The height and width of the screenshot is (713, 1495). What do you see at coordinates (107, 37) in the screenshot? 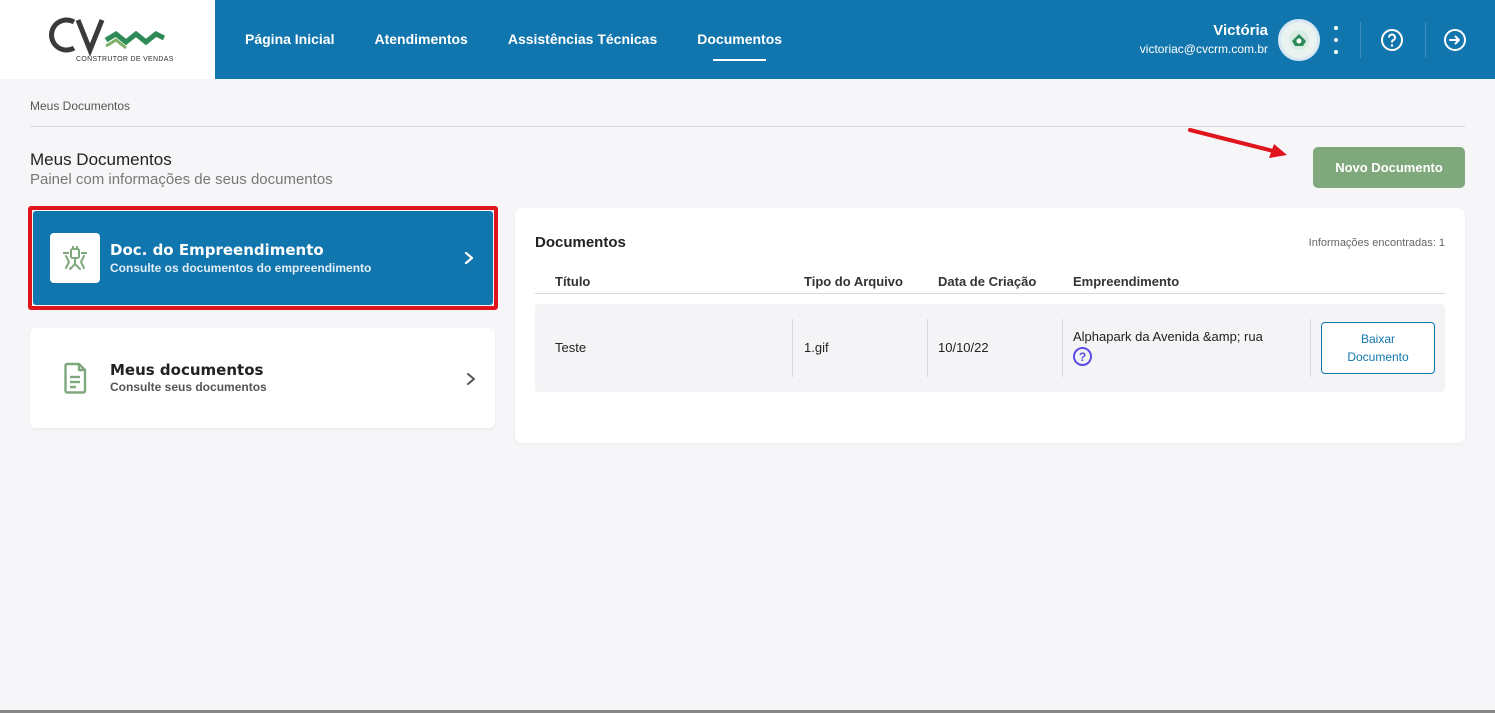
I see `cv-logo-icon` at bounding box center [107, 37].